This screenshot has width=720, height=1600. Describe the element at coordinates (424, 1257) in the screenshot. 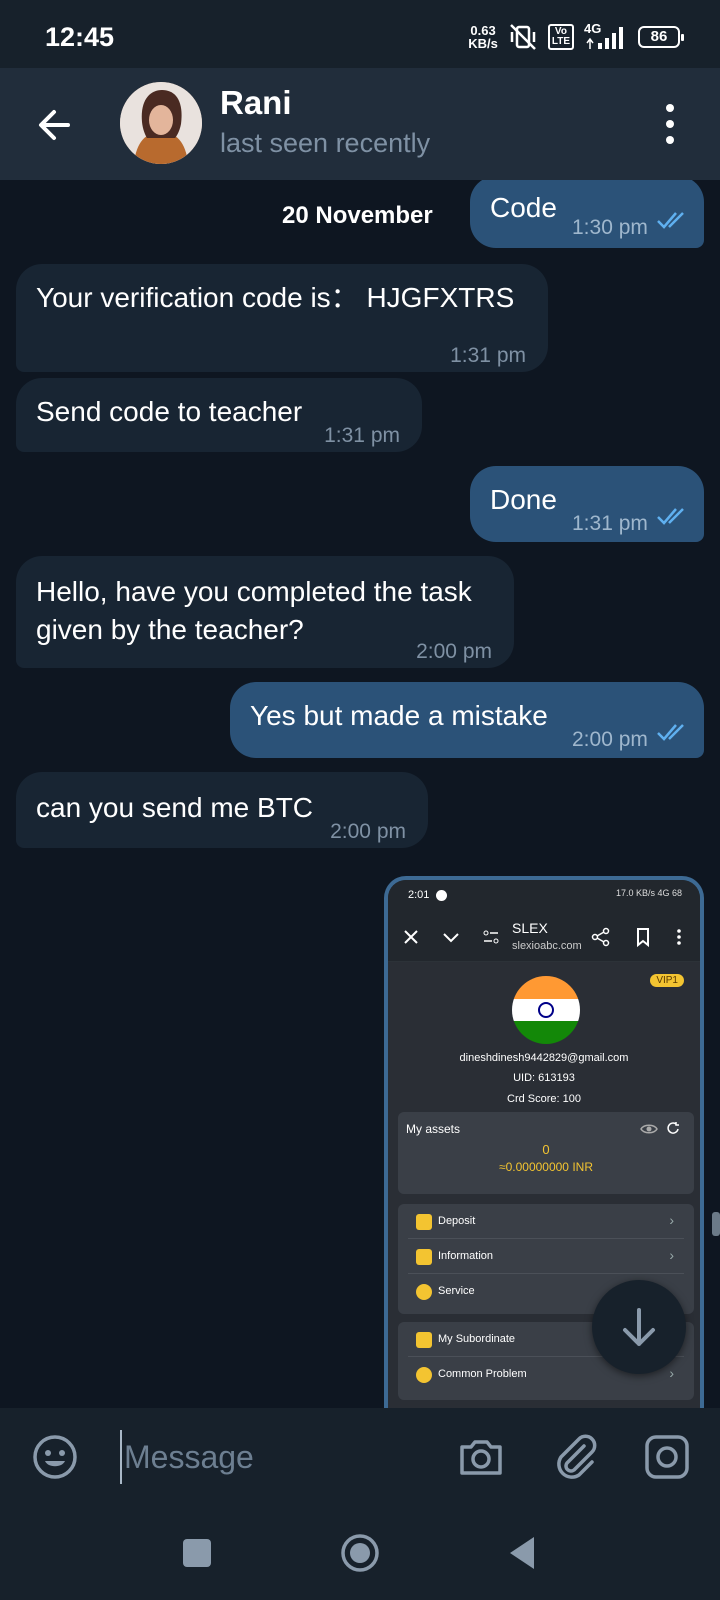

I see `mail-icon` at that location.